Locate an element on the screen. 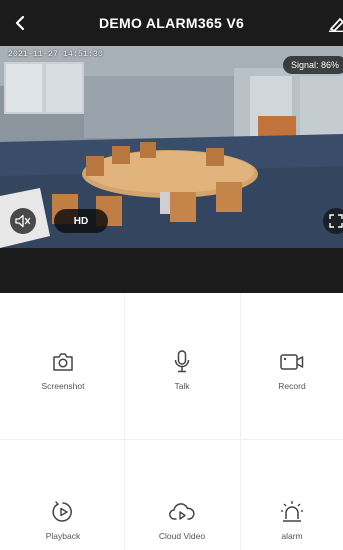 The image size is (343, 550). playback-label: Playback is located at coordinates (63, 536).